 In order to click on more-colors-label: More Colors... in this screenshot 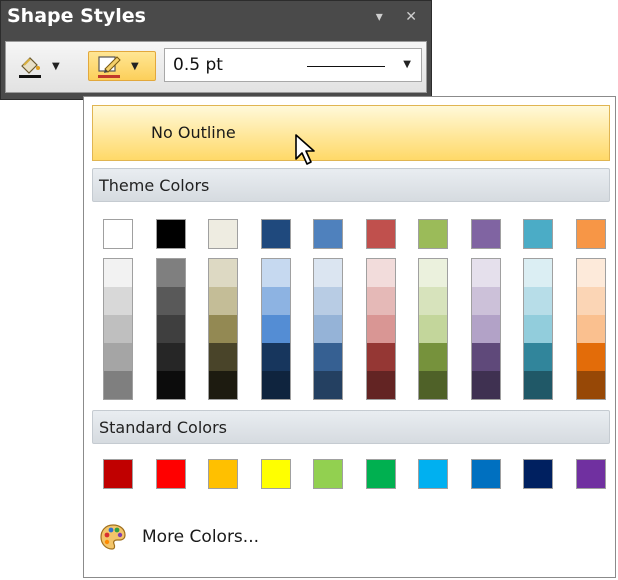, I will do `click(200, 537)`.